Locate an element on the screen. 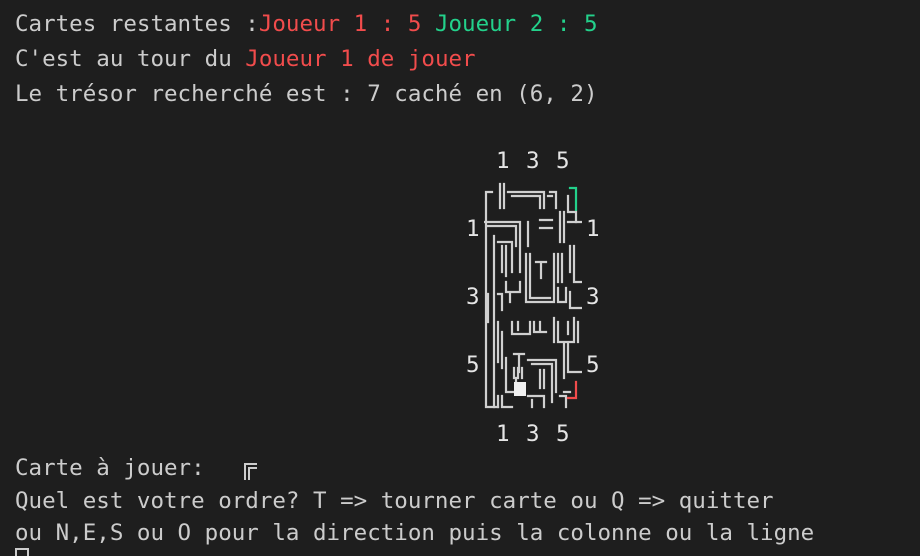 The width and height of the screenshot is (920, 556). col-label-top-3: 3 is located at coordinates (533, 161).